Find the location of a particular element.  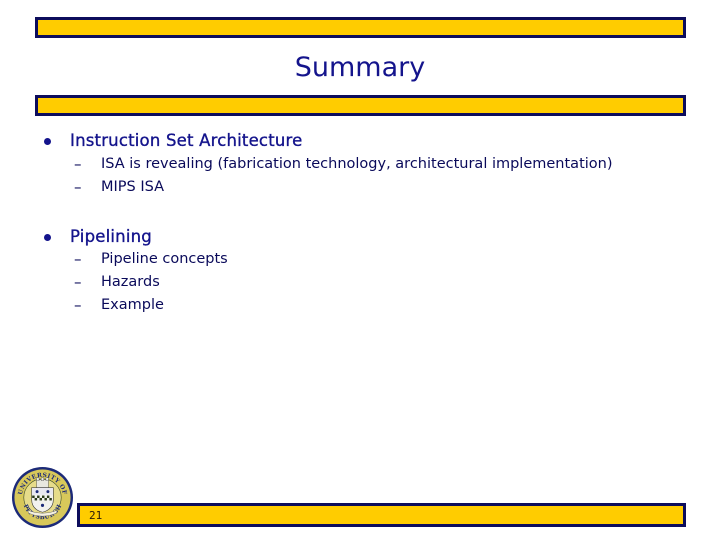

sub-item-text: Hazards is located at coordinates (130, 282).